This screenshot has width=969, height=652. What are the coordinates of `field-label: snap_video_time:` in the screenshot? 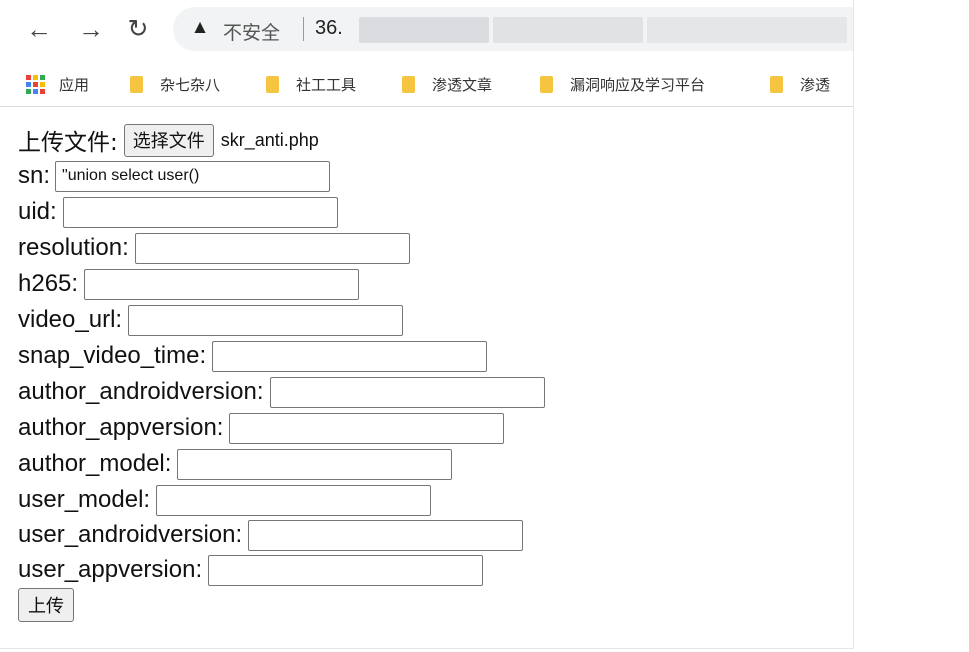 It's located at (112, 355).